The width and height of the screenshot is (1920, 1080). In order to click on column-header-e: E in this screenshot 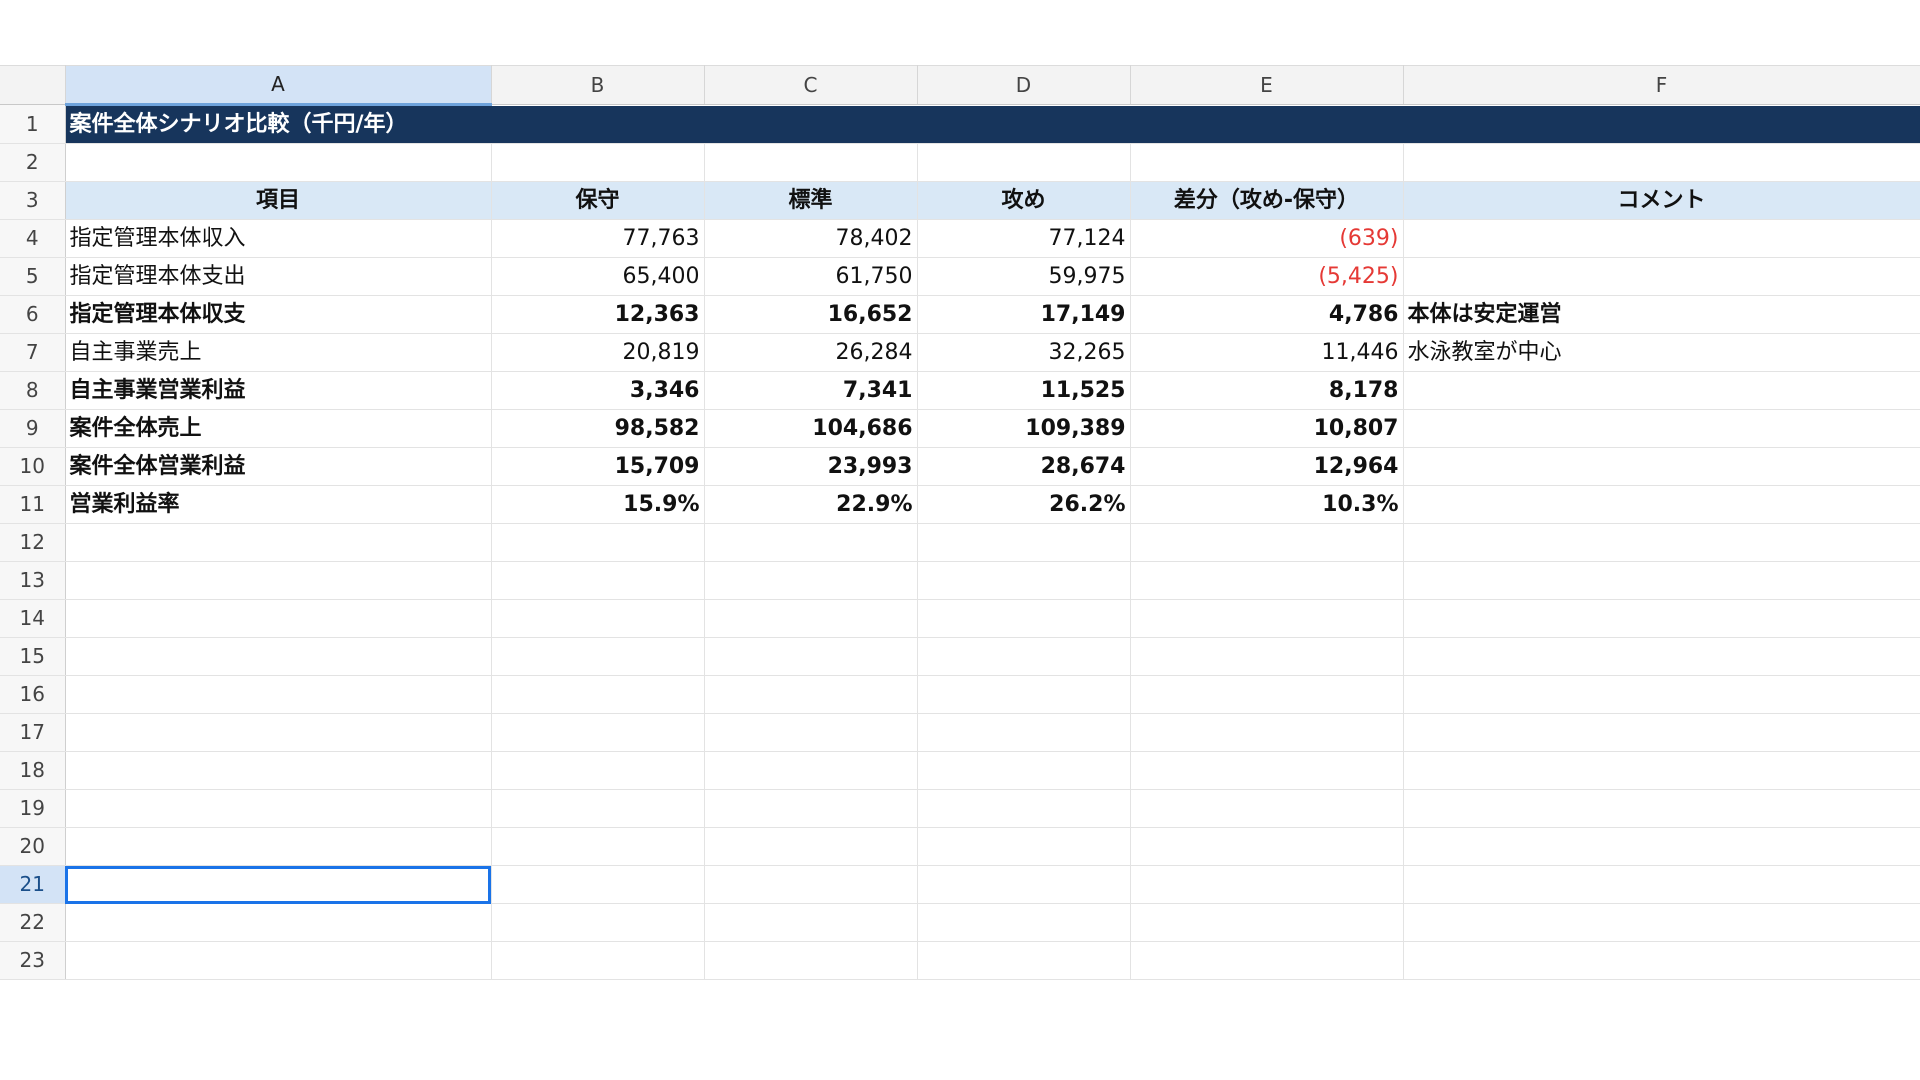, I will do `click(1267, 85)`.